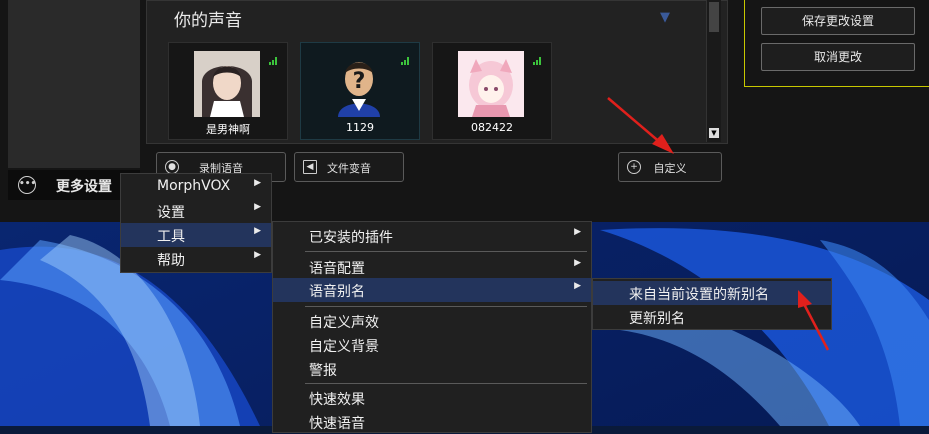  Describe the element at coordinates (228, 129) in the screenshot. I see `voice-name: 是男神啊` at that location.